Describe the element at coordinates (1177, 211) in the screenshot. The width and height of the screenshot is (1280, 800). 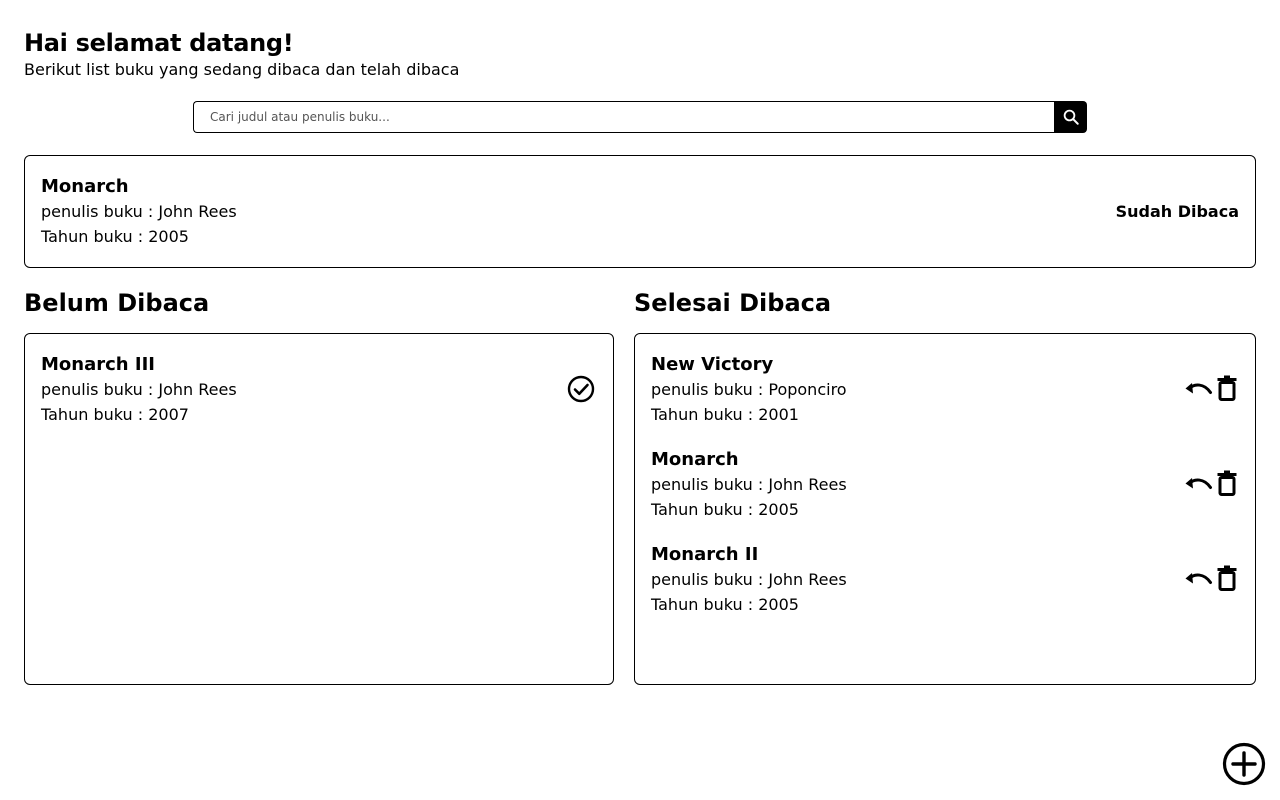
I see `read-status-label: Sudah Dibaca` at that location.